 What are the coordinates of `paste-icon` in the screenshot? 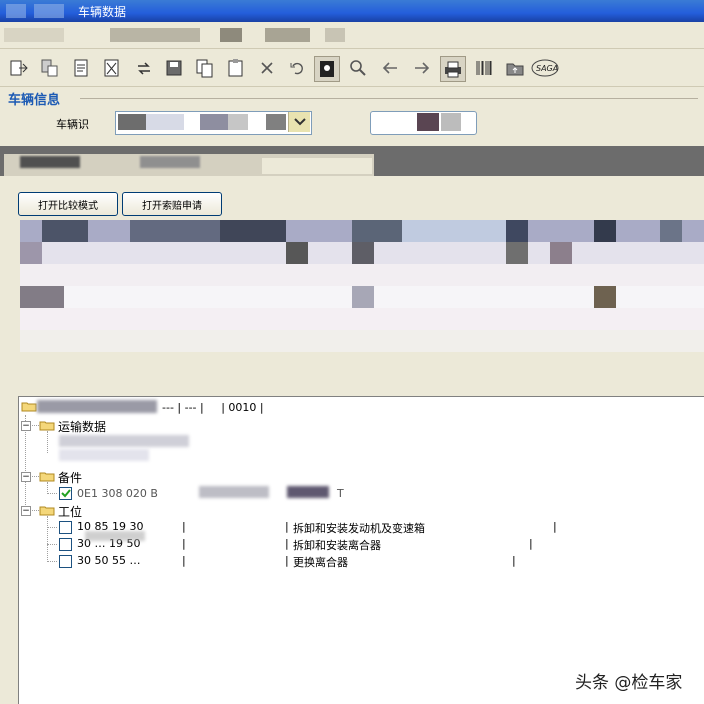 It's located at (236, 68).